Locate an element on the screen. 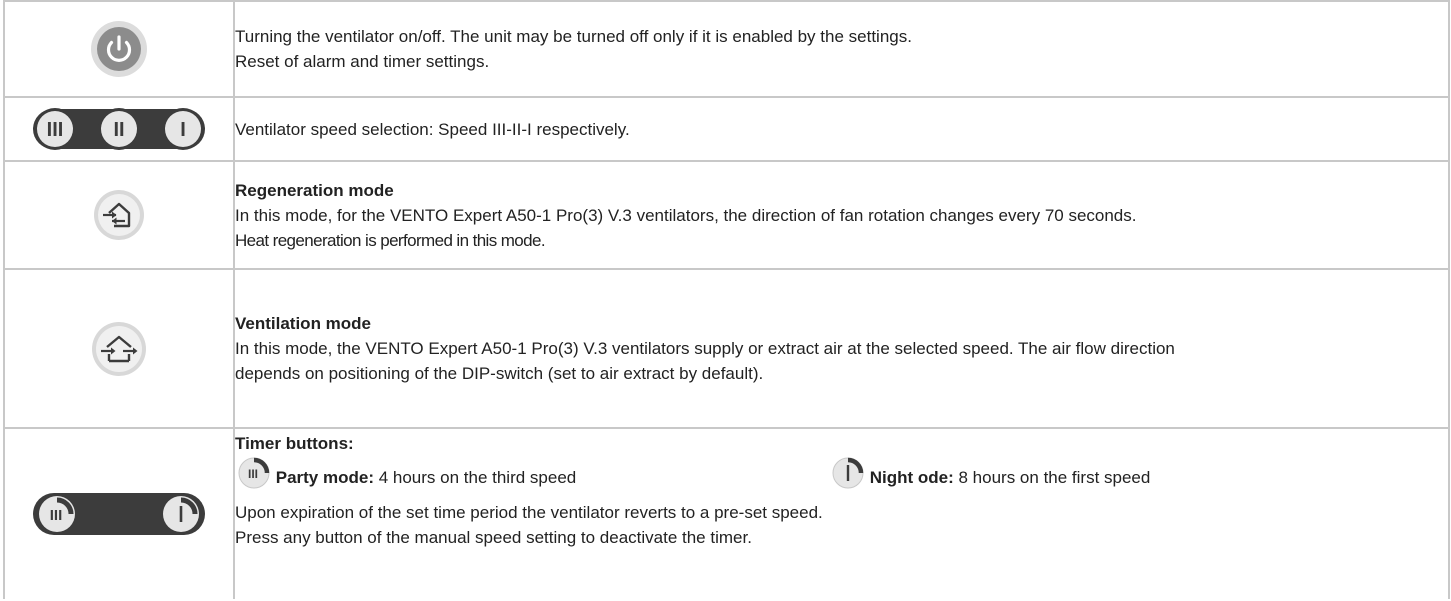 The image size is (1451, 601). party-mode-icon: III is located at coordinates (254, 473).